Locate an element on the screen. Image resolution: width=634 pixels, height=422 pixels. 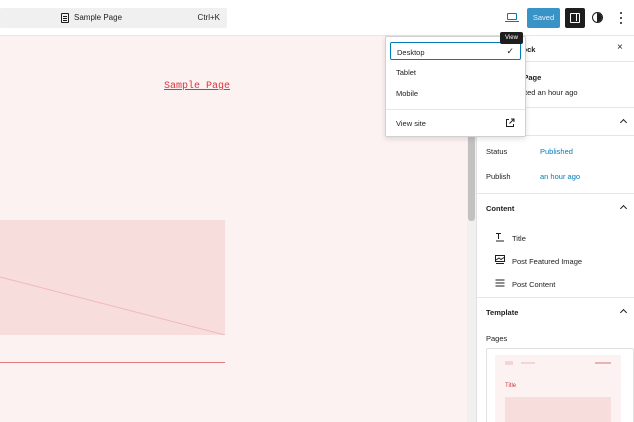
menu-item-view-site: View site is located at coordinates (455, 123).